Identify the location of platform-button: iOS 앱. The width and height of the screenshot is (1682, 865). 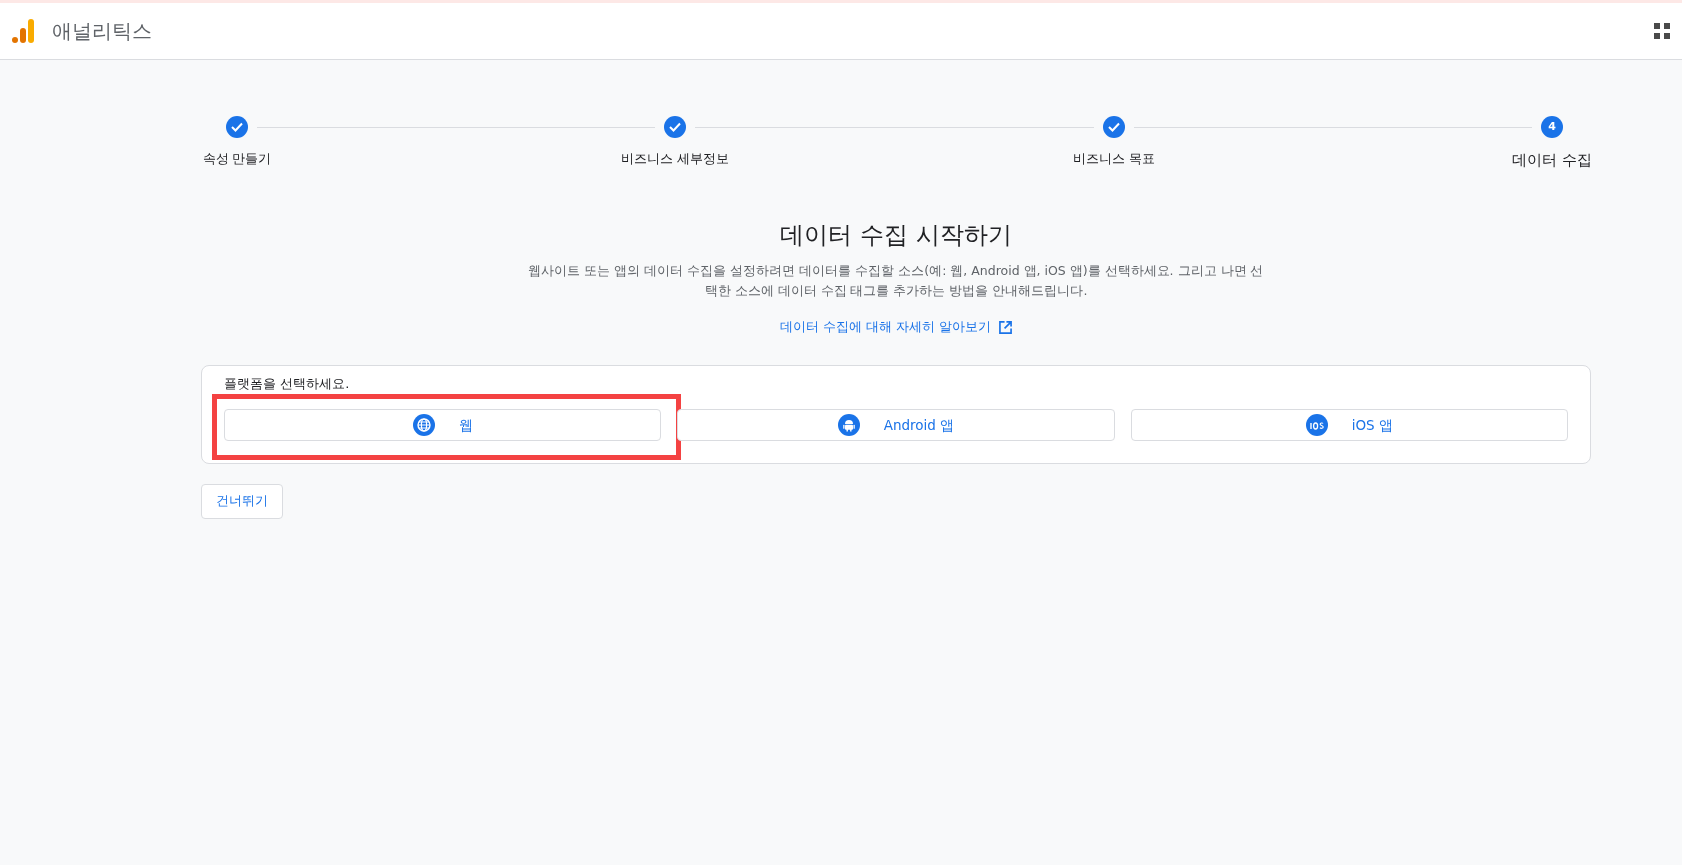
(1349, 425).